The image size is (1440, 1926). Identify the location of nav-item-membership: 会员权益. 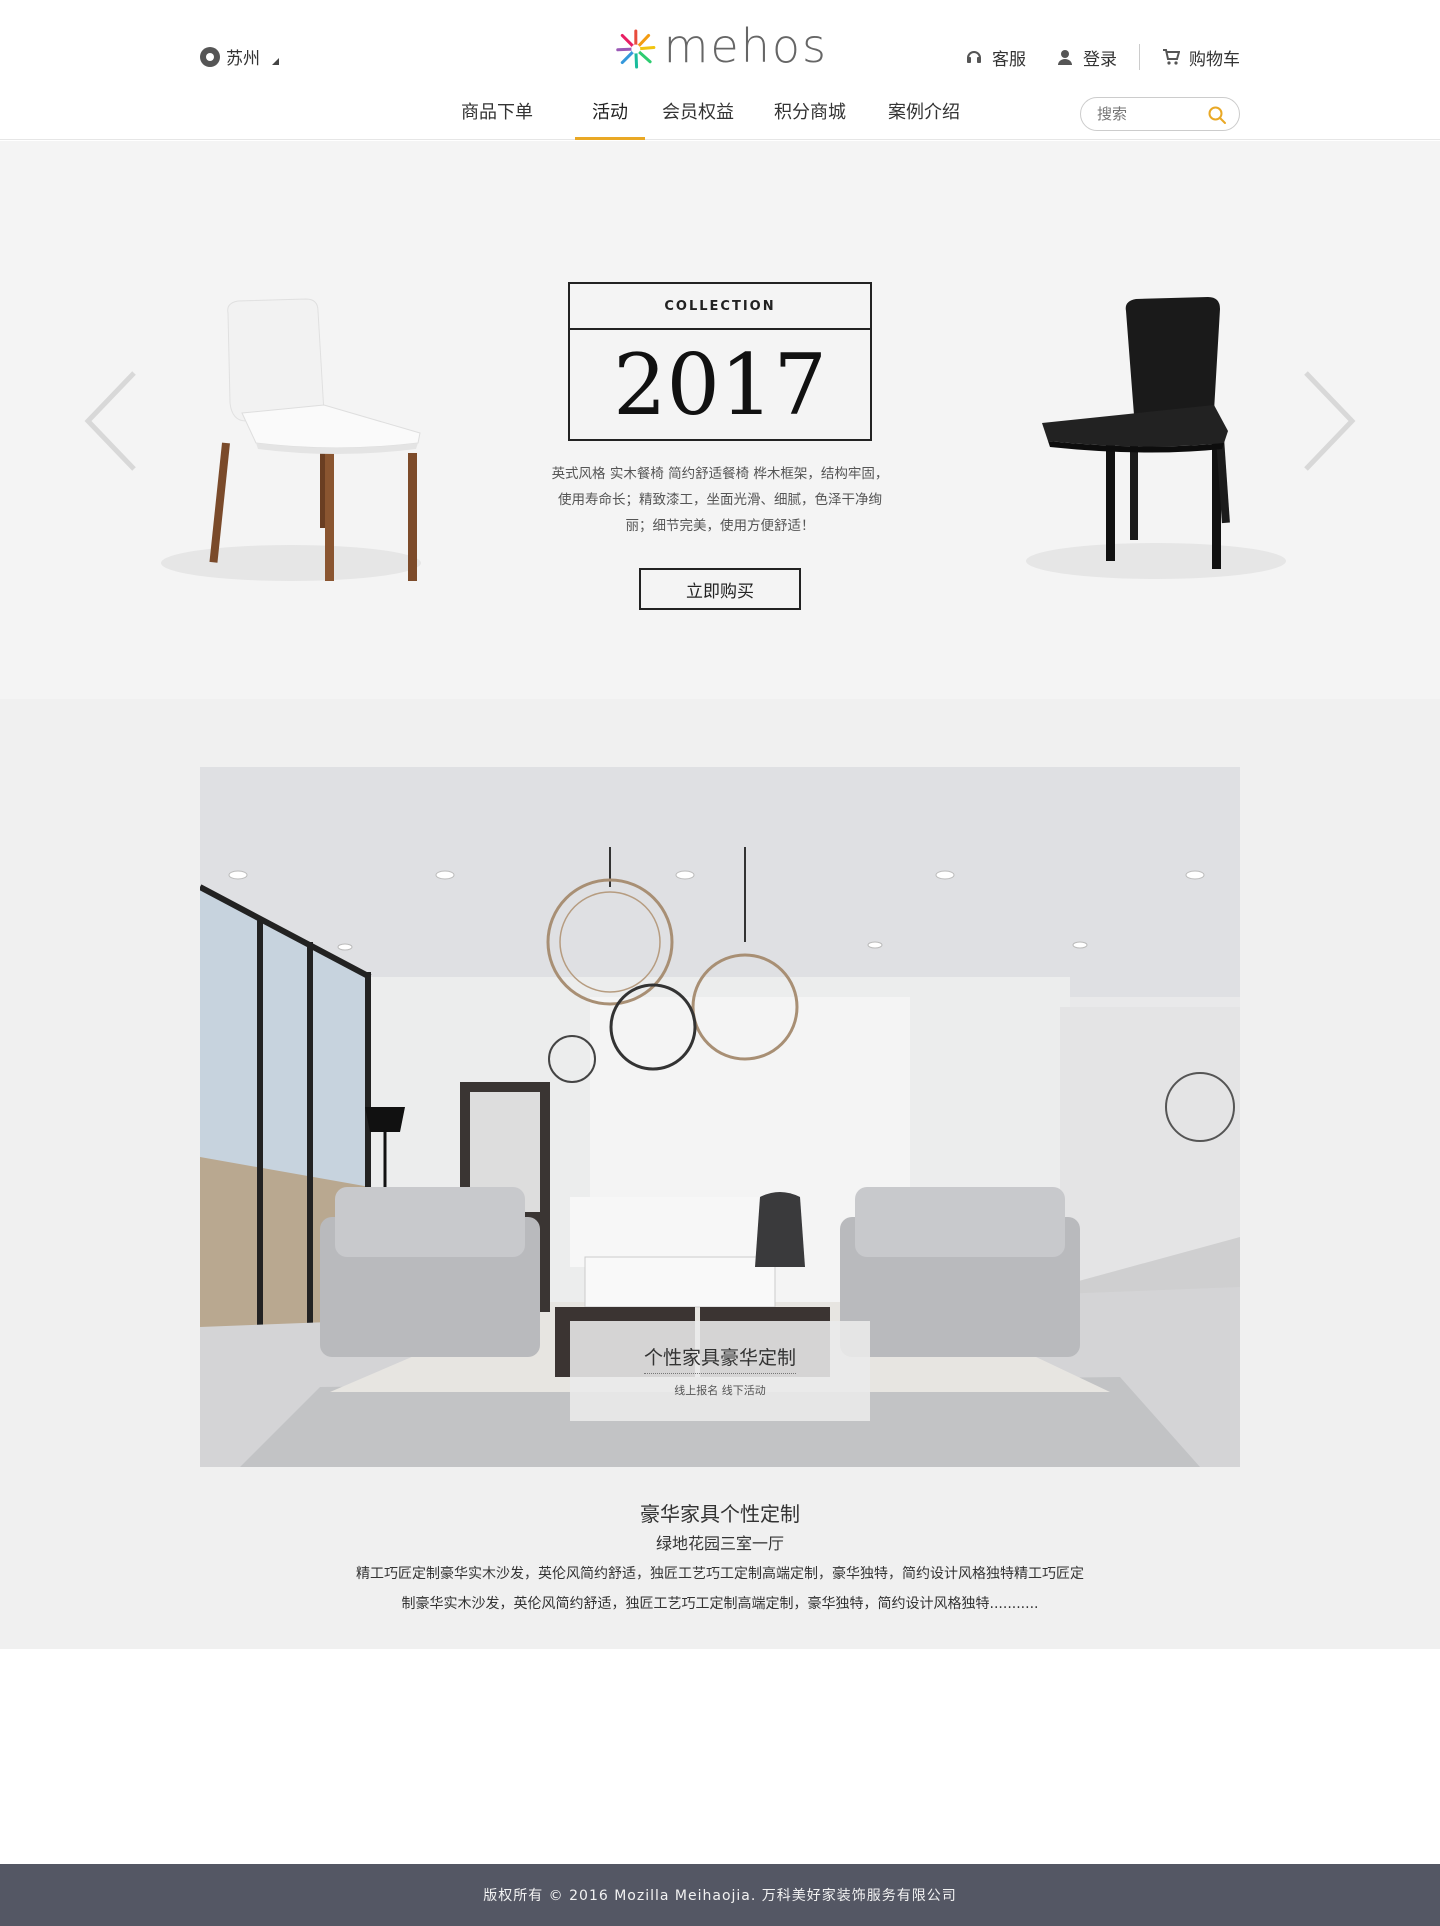
(698, 119).